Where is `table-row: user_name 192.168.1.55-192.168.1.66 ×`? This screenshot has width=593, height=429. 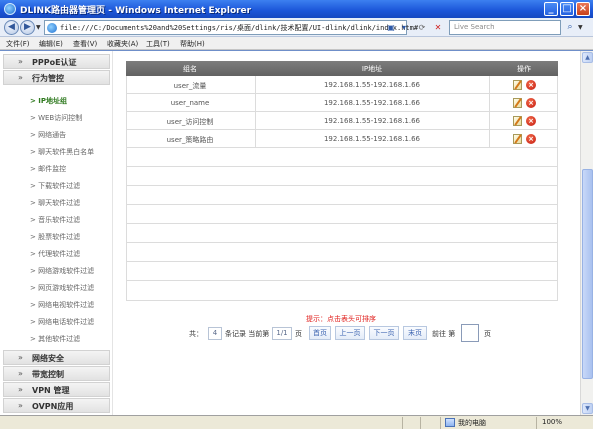 table-row: user_name 192.168.1.55-192.168.1.66 × is located at coordinates (342, 103).